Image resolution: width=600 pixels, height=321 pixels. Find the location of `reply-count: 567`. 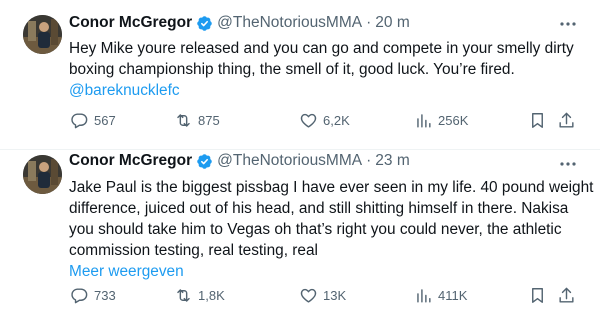

reply-count: 567 is located at coordinates (105, 120).